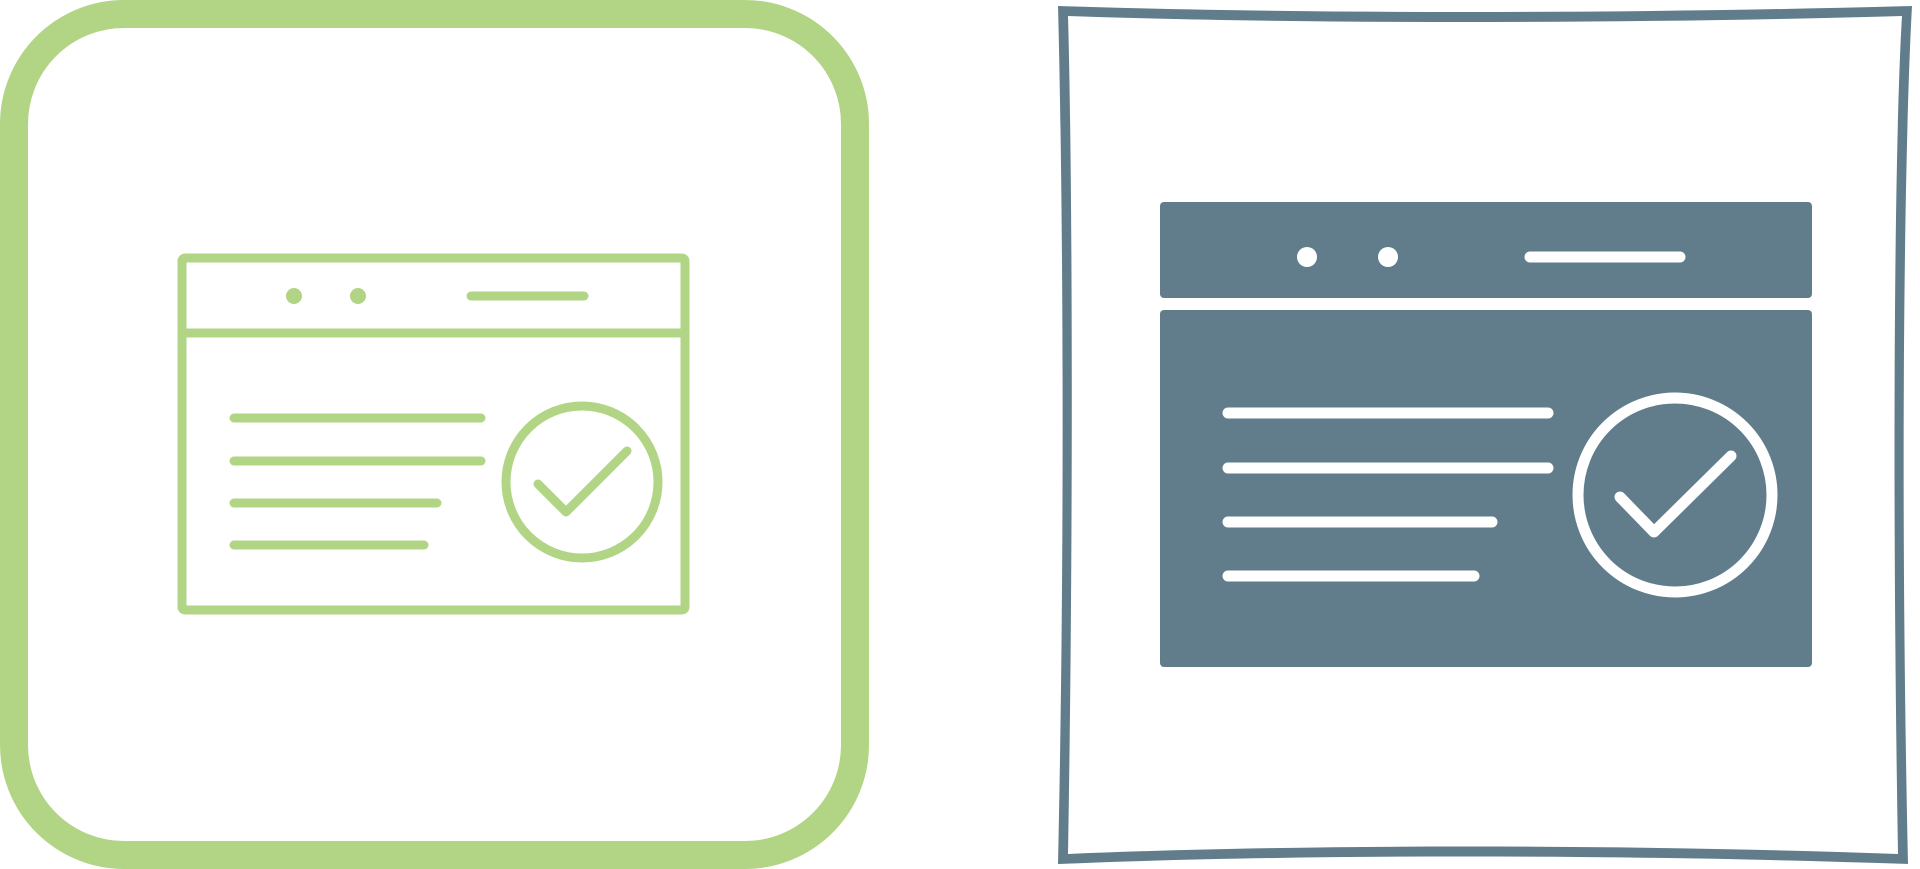 The width and height of the screenshot is (1920, 869). What do you see at coordinates (326, 296) in the screenshot?
I see `window-titlebar-controls` at bounding box center [326, 296].